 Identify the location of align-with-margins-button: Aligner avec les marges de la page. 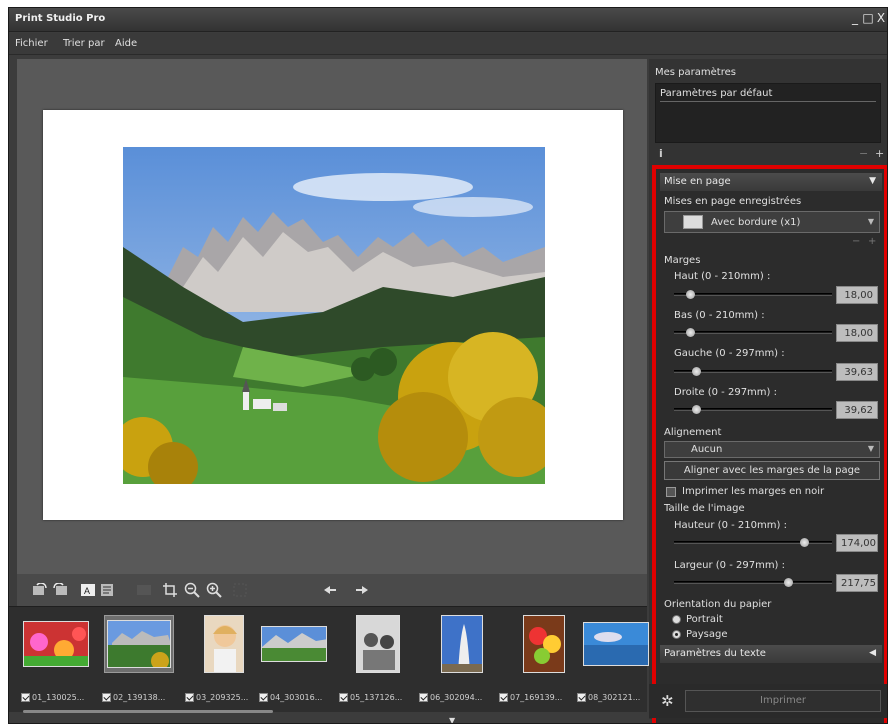
(772, 470).